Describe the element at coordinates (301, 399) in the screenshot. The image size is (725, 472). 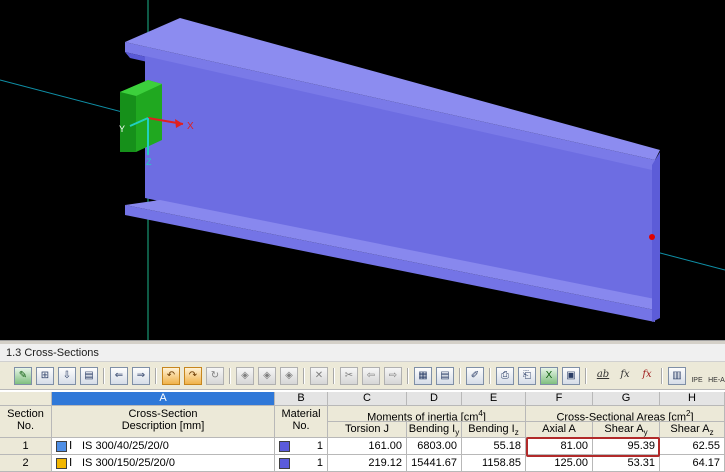
I see `col-letter-b: B` at that location.